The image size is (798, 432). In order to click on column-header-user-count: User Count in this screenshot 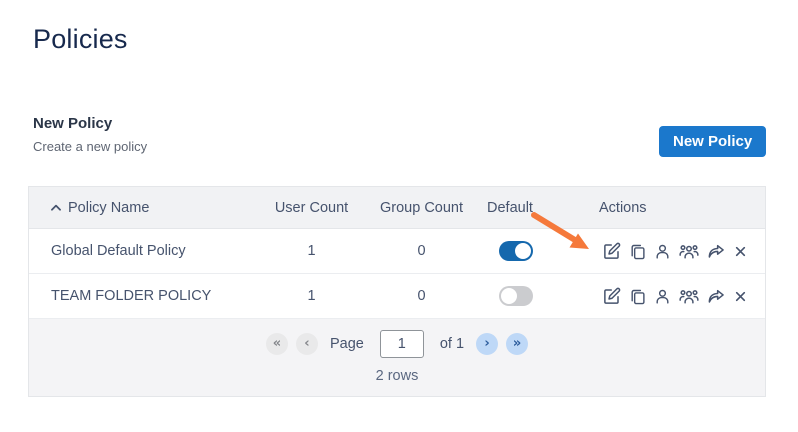, I will do `click(311, 207)`.